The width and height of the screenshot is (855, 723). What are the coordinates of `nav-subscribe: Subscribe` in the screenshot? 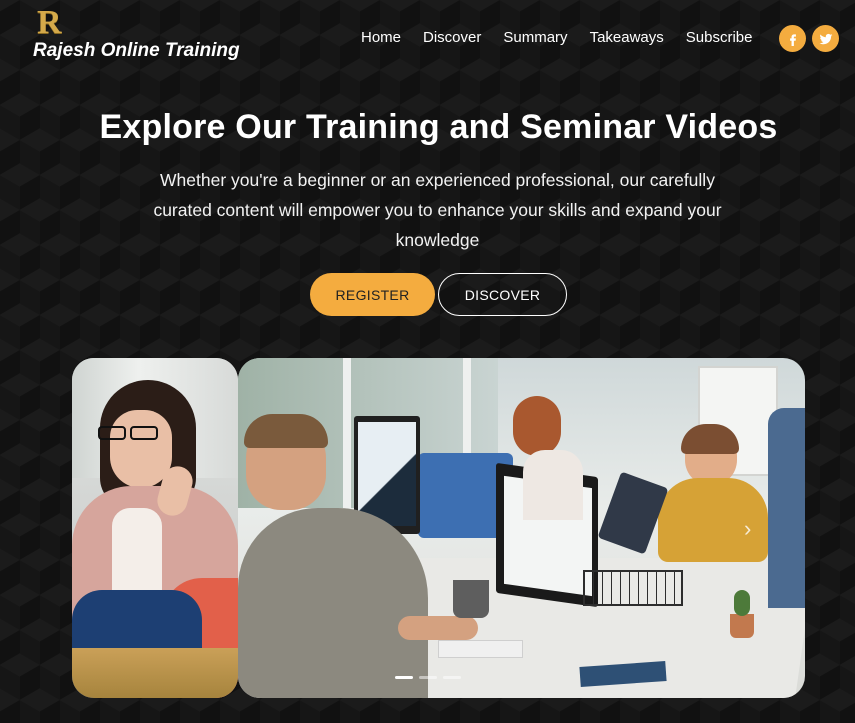 It's located at (719, 38).